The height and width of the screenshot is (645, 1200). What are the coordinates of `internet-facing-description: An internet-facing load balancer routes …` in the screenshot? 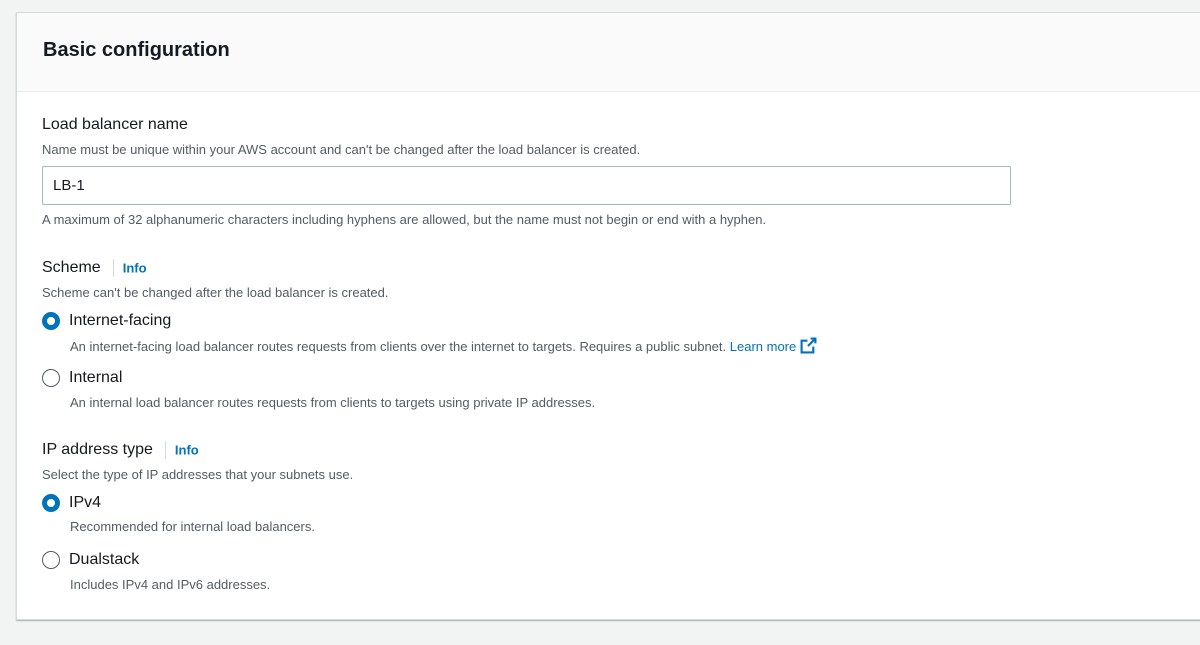 It's located at (443, 346).